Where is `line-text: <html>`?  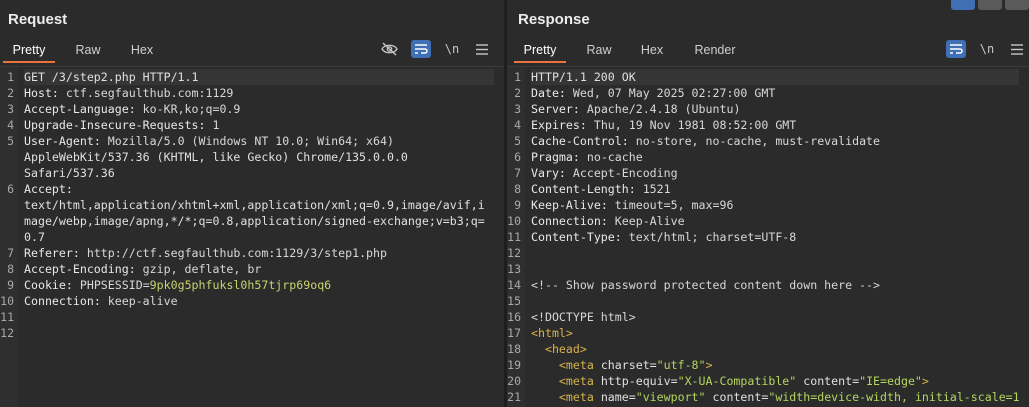 line-text: <html> is located at coordinates (775, 333).